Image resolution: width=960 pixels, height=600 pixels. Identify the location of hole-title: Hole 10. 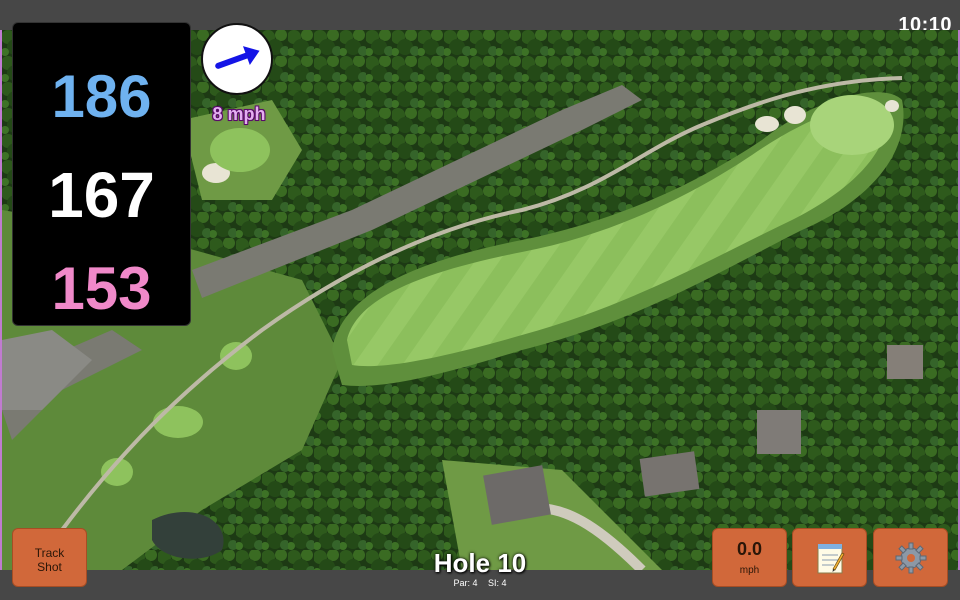
(480, 563).